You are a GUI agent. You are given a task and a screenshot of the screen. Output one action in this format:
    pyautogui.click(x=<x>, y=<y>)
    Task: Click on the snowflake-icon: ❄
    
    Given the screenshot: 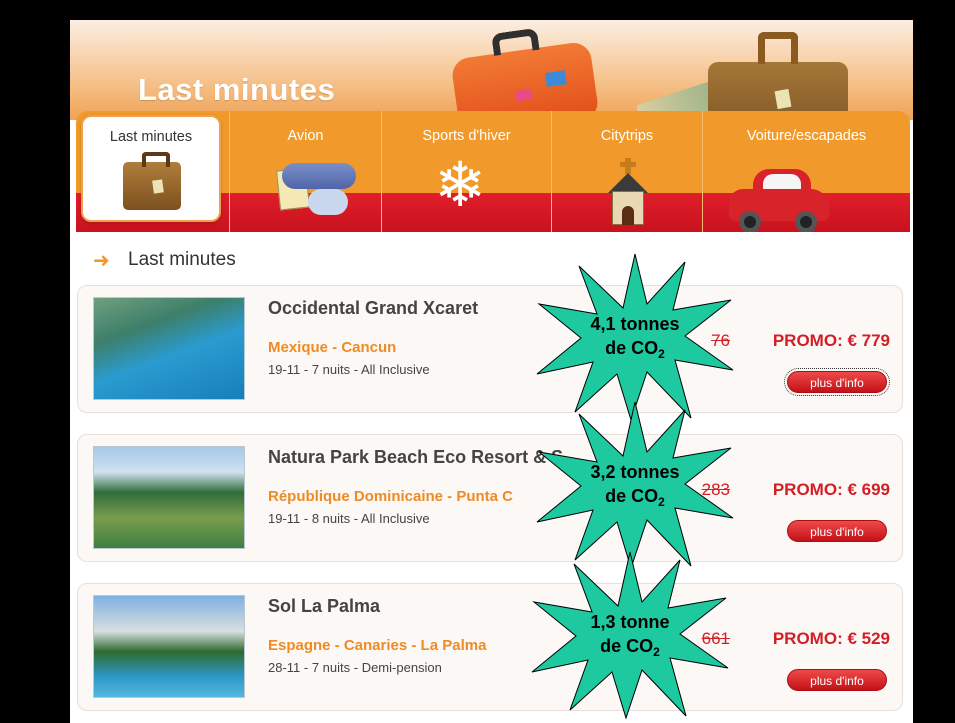 What is the action you would take?
    pyautogui.click(x=460, y=185)
    